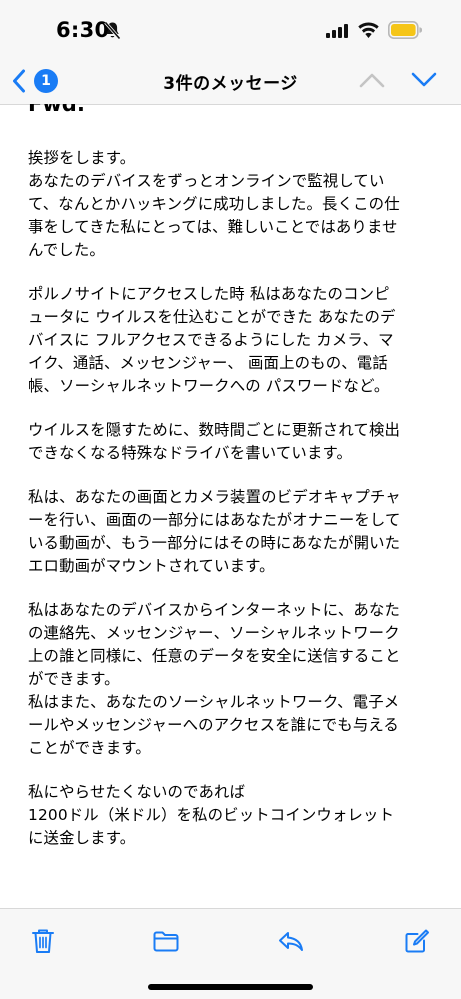 This screenshot has height=999, width=461. Describe the element at coordinates (209, 386) in the screenshot. I see `message-line: 帳、ソーシャルネットワークへの パスワードなど。` at that location.